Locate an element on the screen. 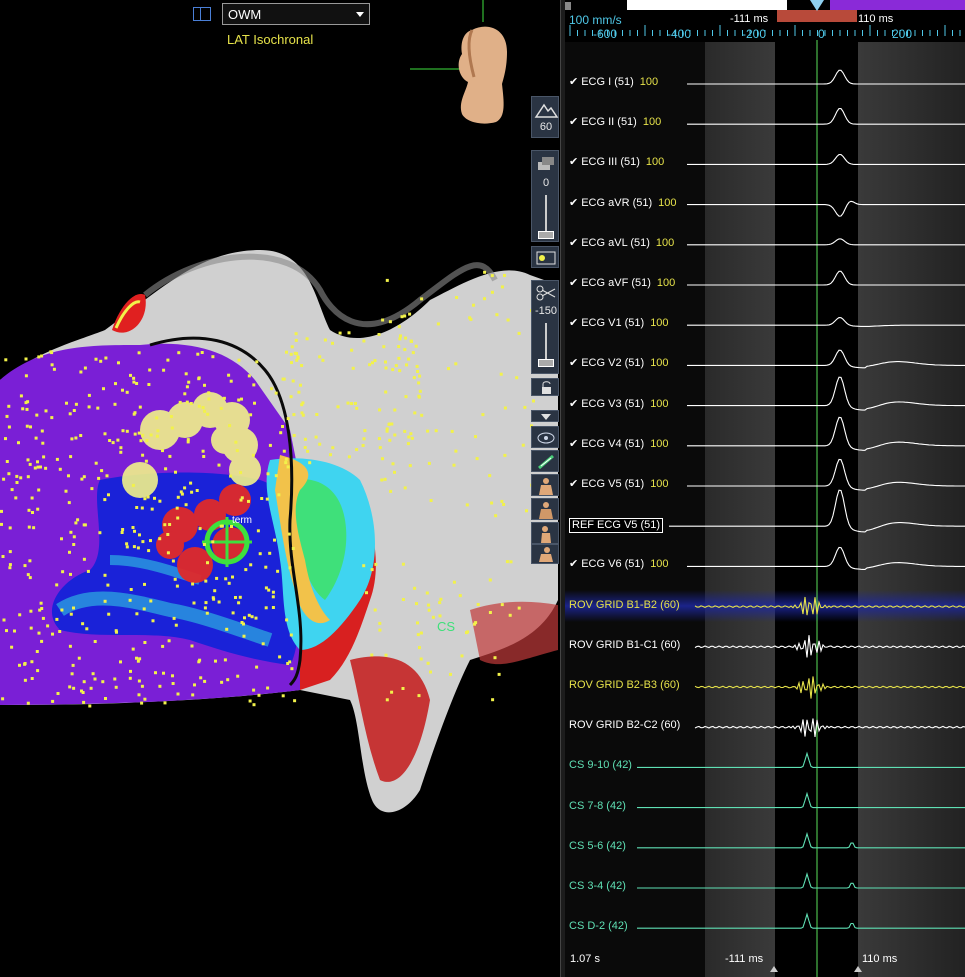  trace-label: ✔ ECG V1 (51) 100 is located at coordinates (619, 323).